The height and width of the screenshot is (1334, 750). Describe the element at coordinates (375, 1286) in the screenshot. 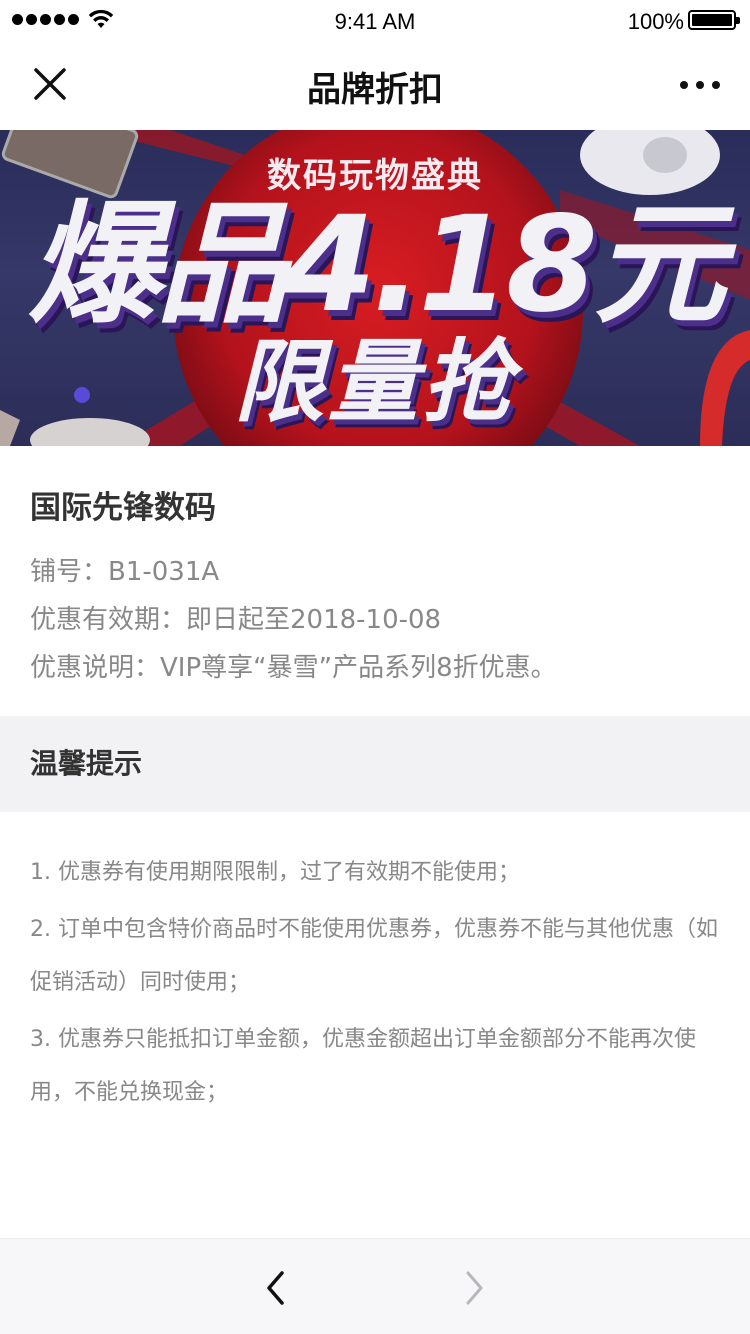

I see `bottom-toolbar` at that location.